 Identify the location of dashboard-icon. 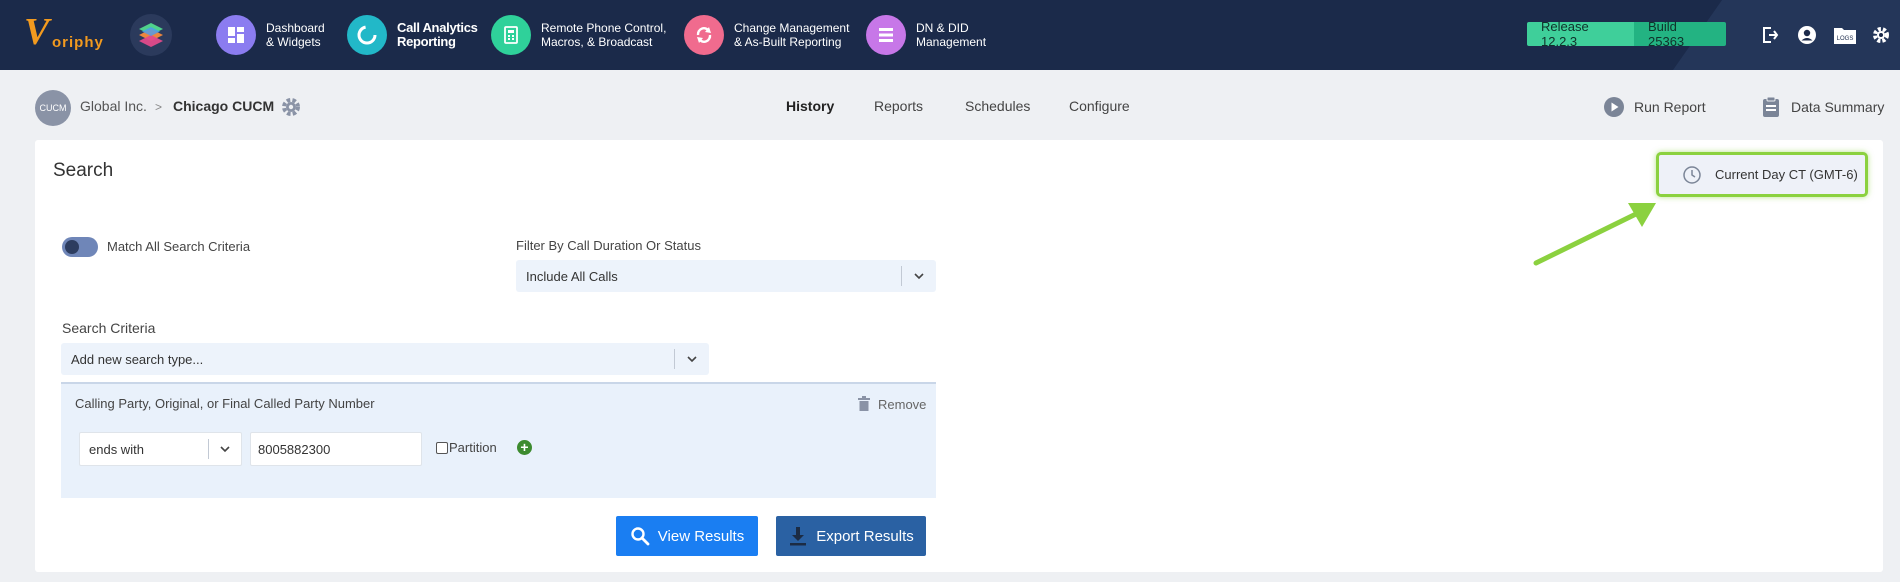
(236, 35).